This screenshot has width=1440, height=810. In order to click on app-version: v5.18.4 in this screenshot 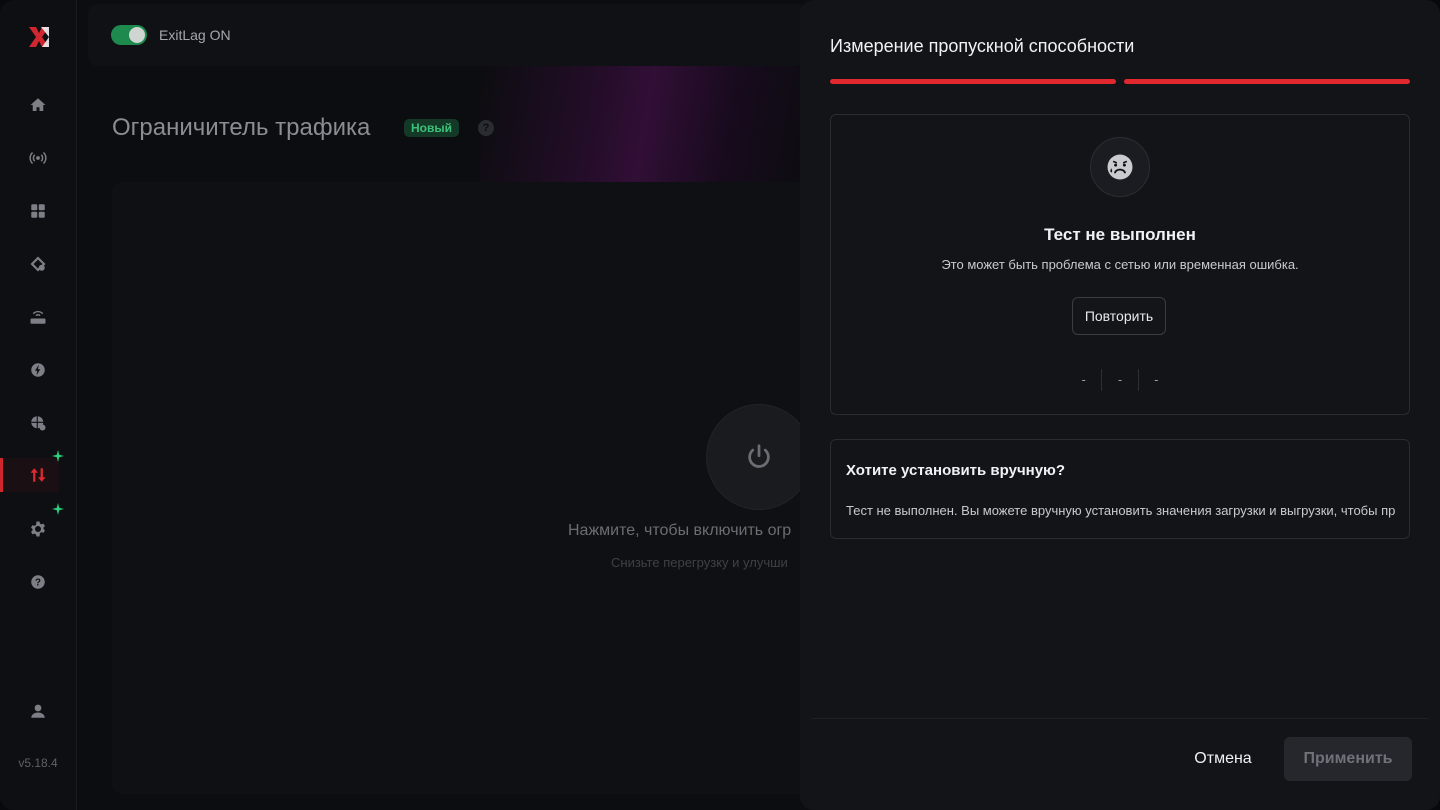, I will do `click(38, 763)`.